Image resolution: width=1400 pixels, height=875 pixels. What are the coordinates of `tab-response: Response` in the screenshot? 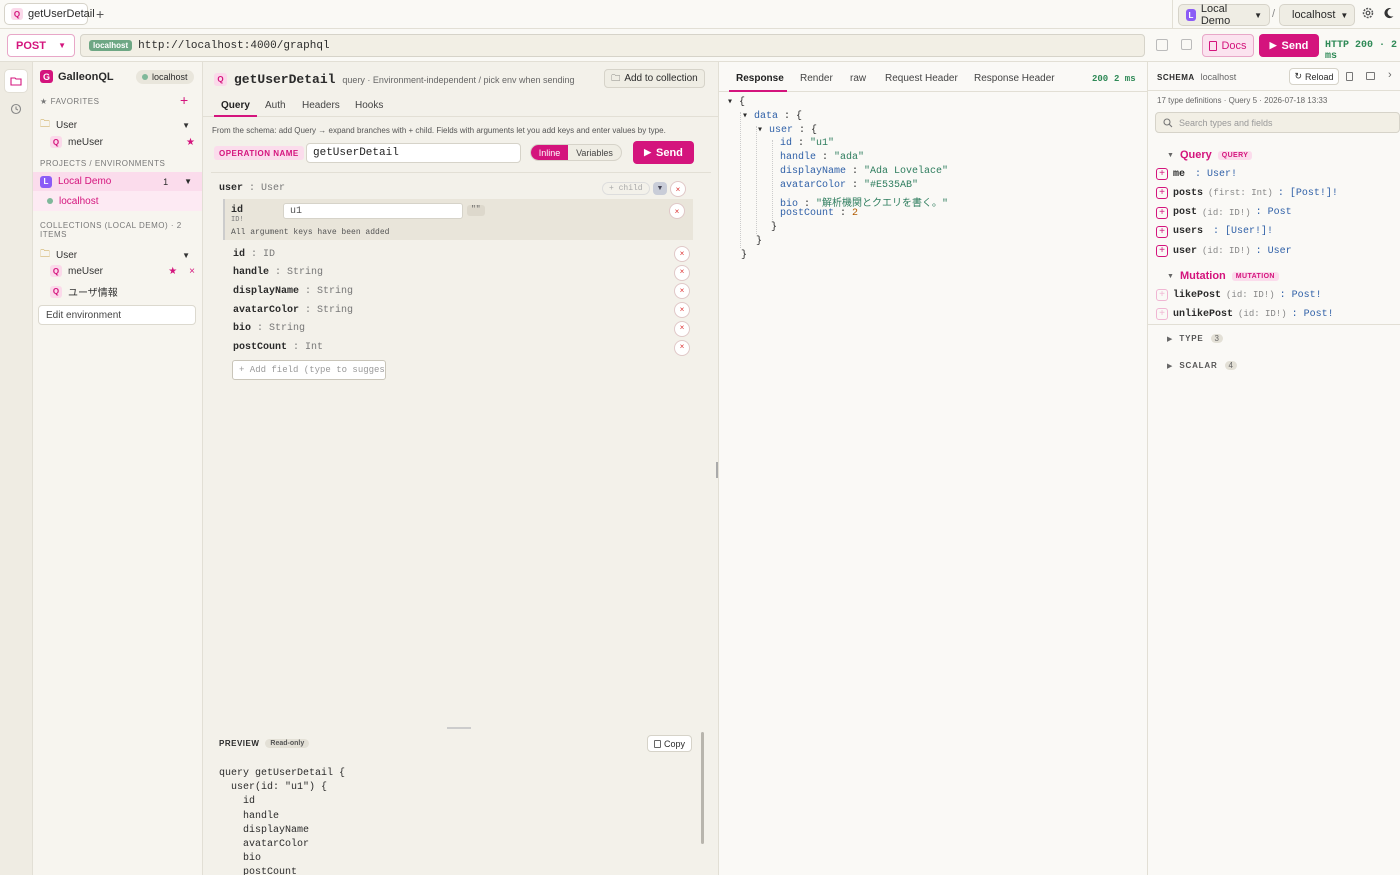 It's located at (760, 78).